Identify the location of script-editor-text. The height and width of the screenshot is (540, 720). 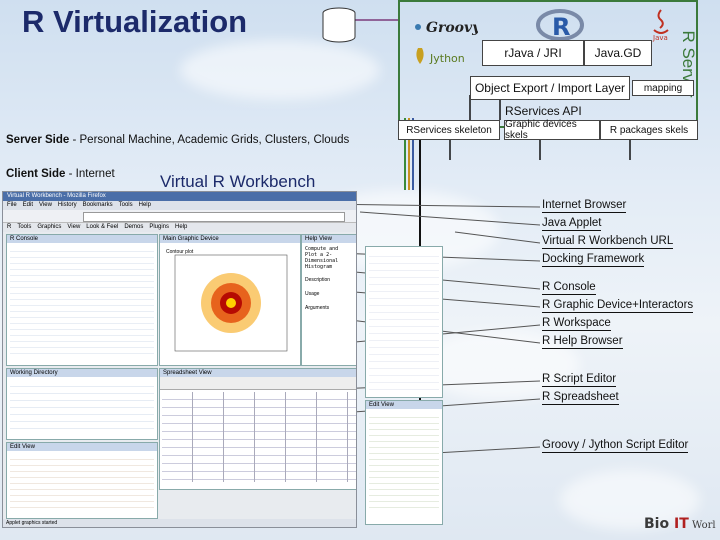
(82, 483).